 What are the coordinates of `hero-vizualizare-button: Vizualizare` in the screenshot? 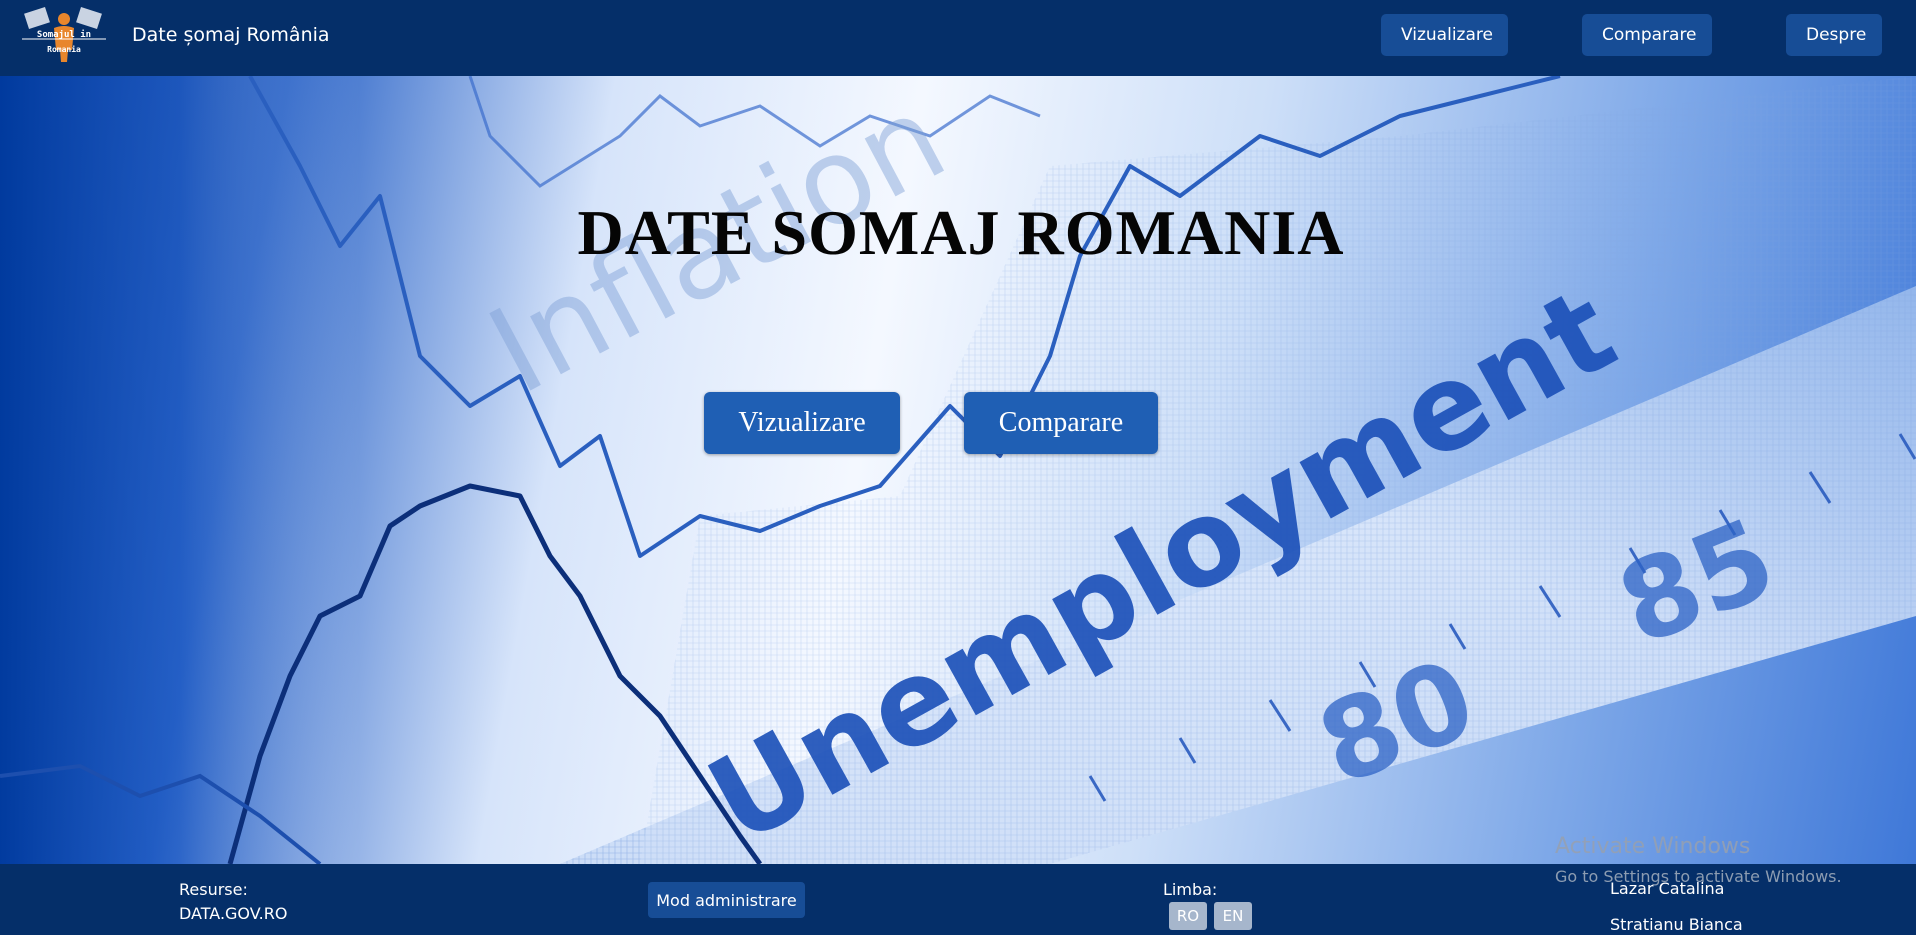 It's located at (802, 423).